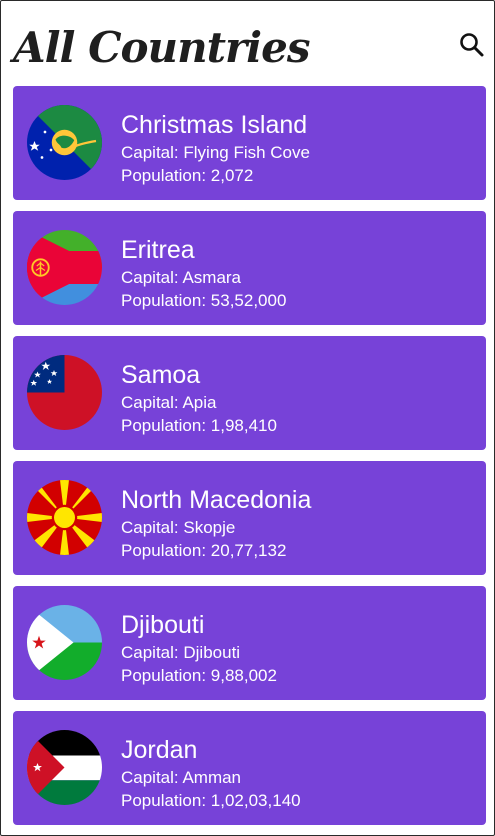 This screenshot has width=495, height=836. I want to click on population-value: 20,77,132, so click(248, 550).